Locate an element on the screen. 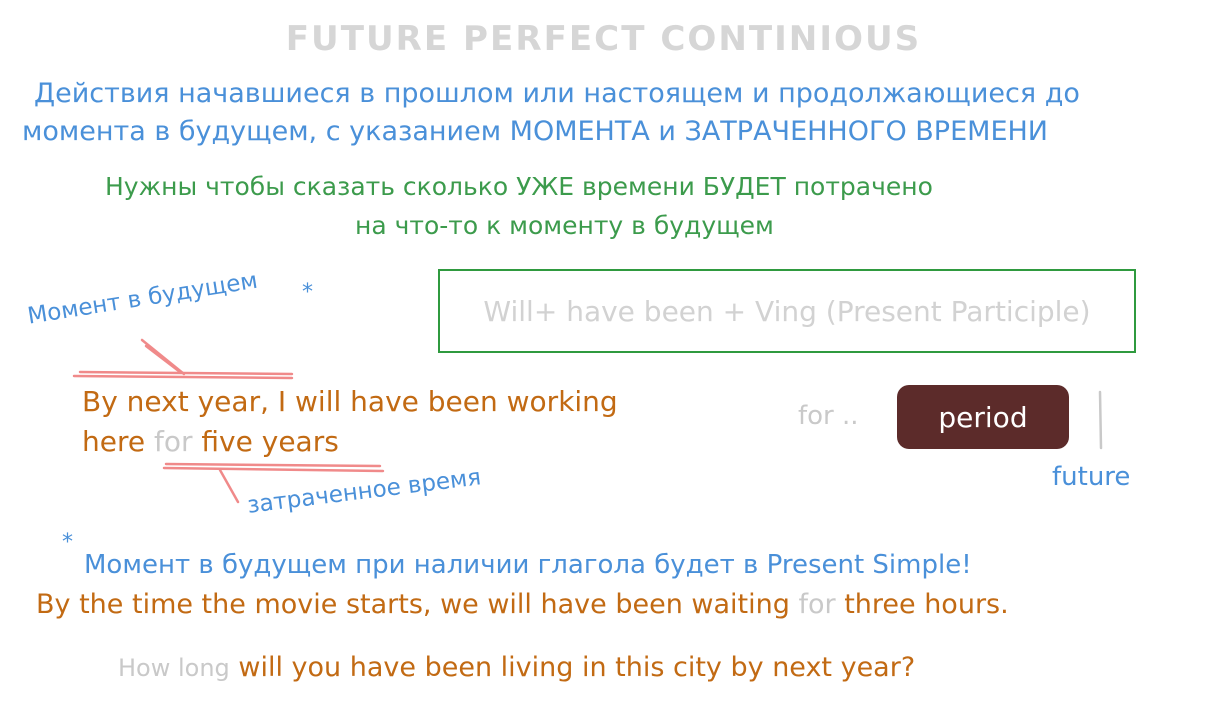 The height and width of the screenshot is (709, 1207). example1-here: here is located at coordinates (114, 441).